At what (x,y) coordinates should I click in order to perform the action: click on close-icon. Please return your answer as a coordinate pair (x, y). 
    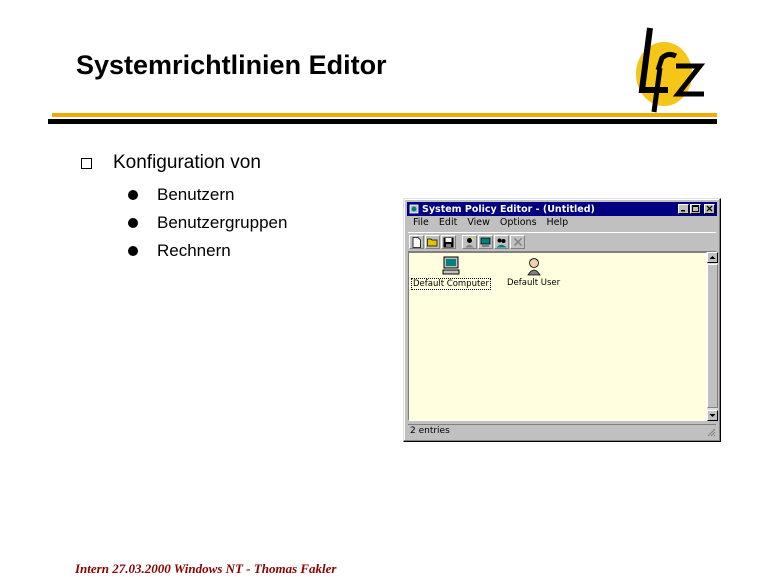
    Looking at the image, I should click on (709, 208).